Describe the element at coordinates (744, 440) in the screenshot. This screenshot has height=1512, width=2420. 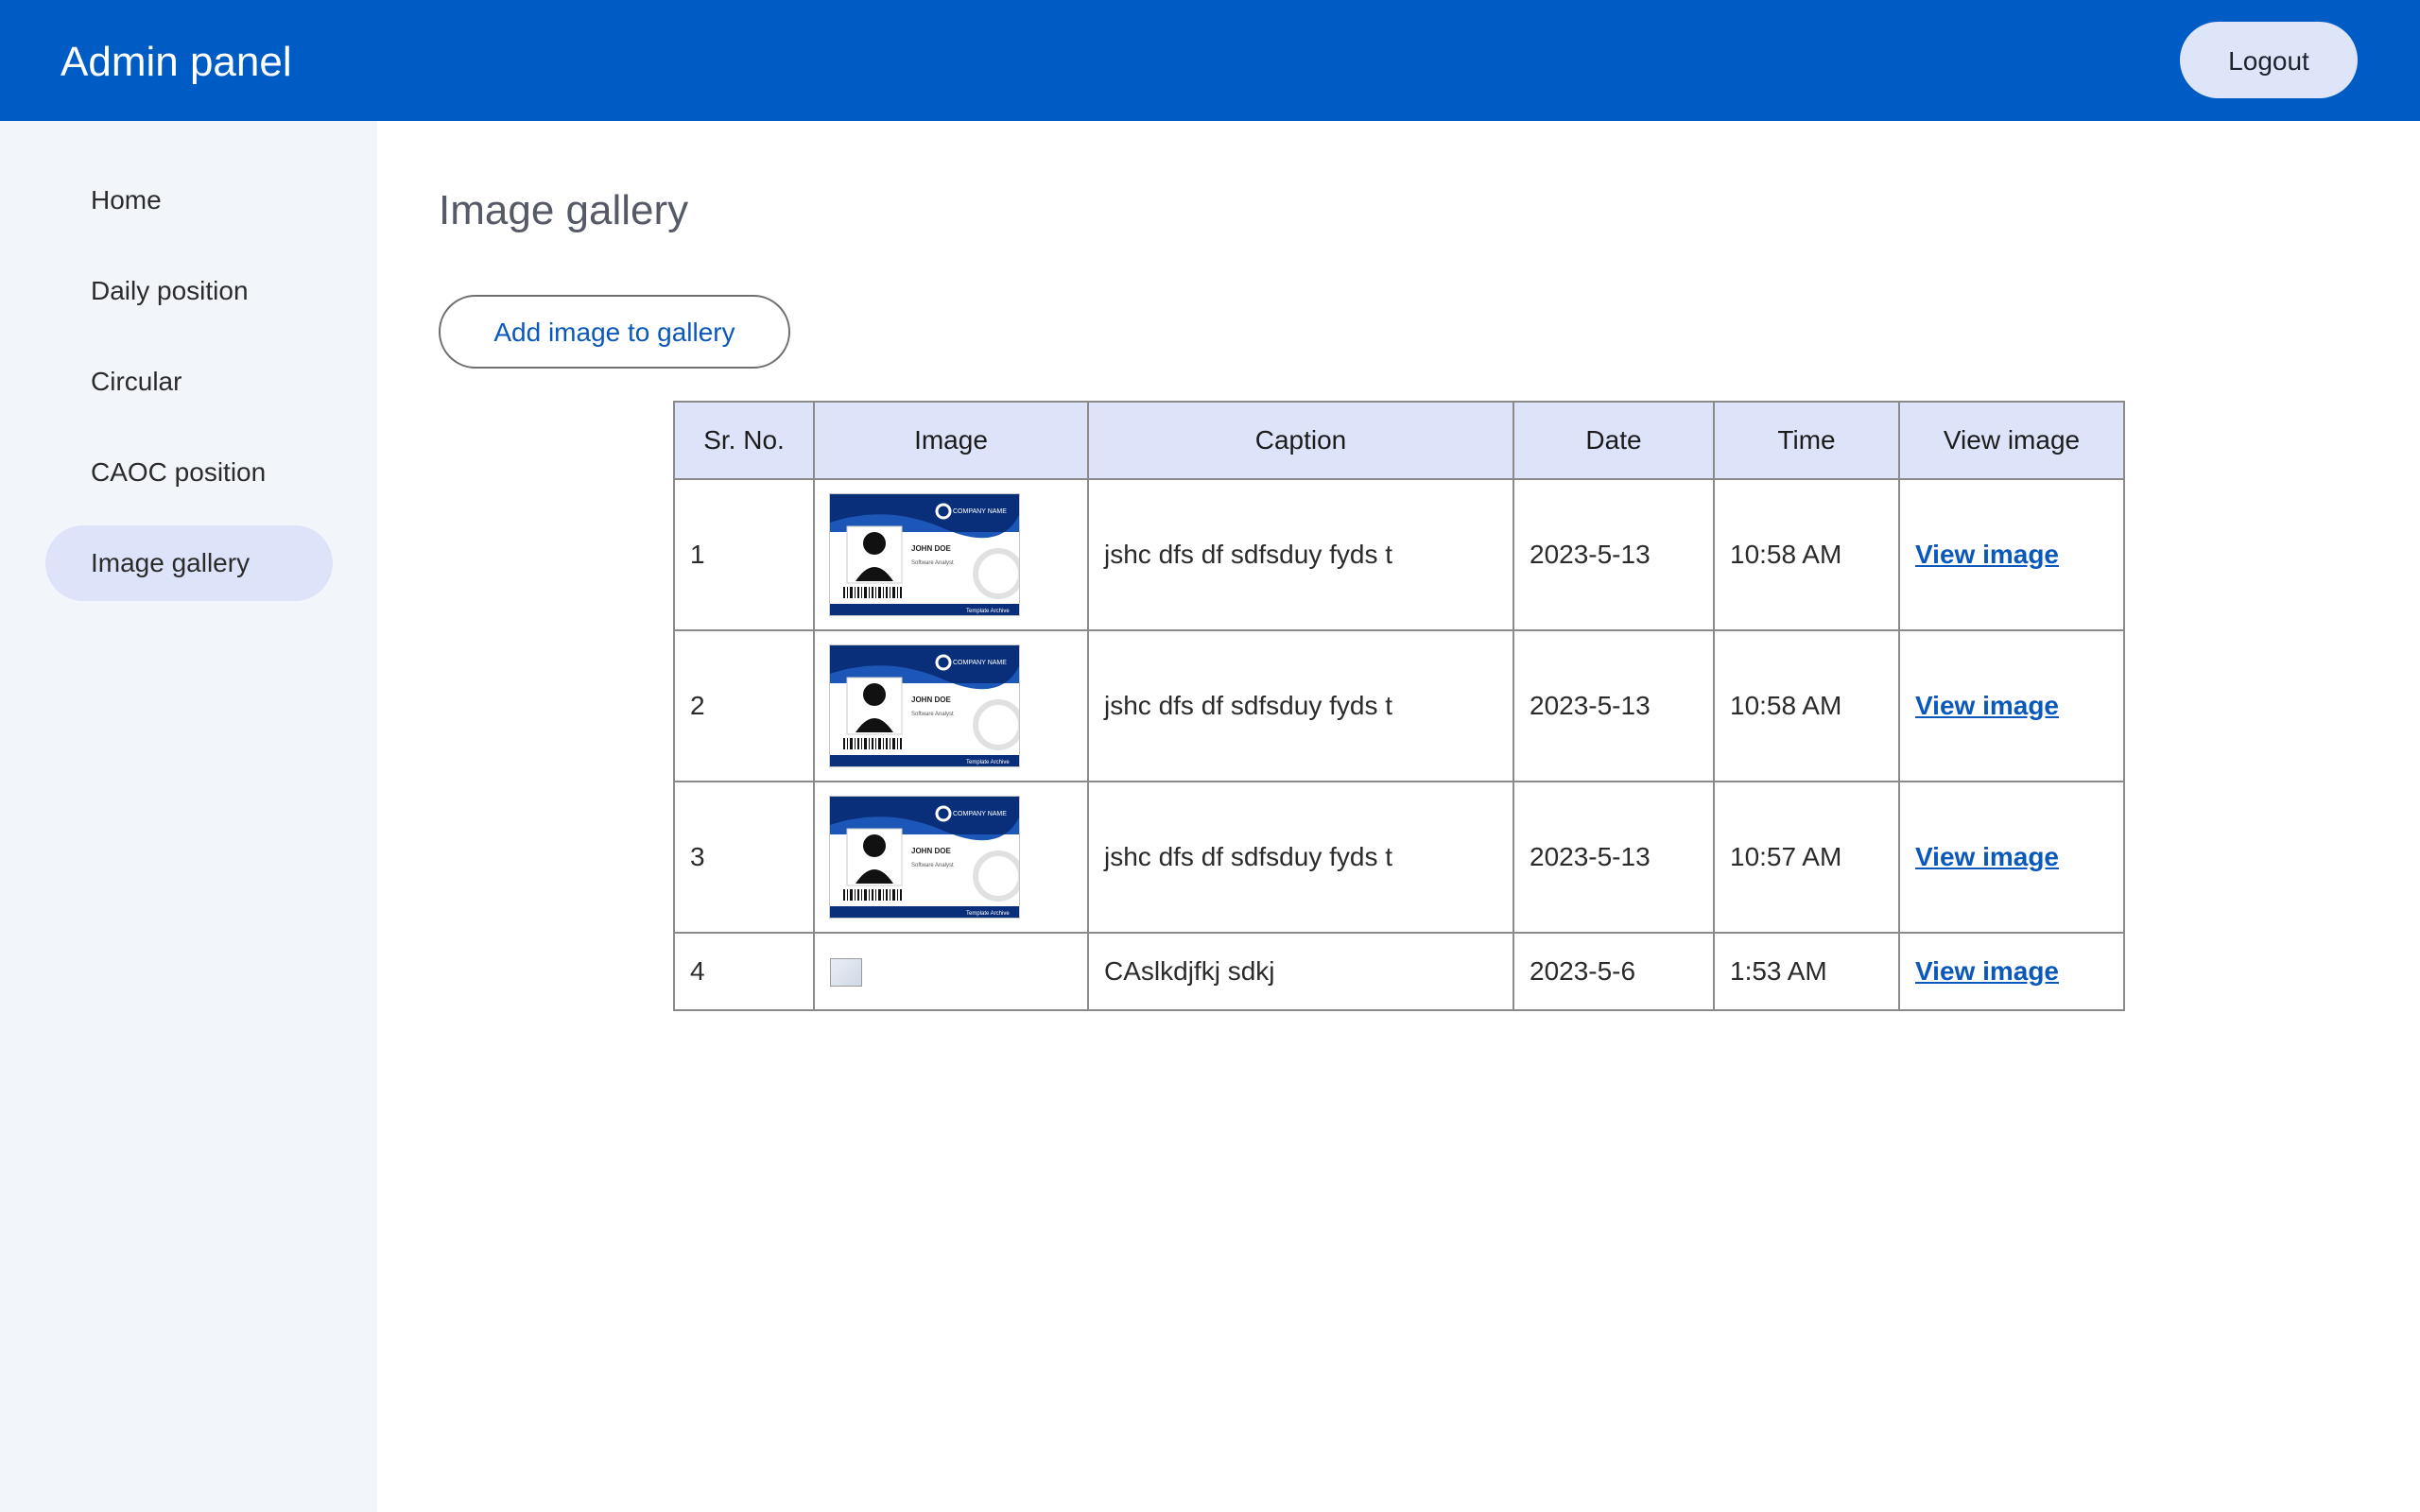
I see `column-header-sr-no: Sr. No.` at that location.